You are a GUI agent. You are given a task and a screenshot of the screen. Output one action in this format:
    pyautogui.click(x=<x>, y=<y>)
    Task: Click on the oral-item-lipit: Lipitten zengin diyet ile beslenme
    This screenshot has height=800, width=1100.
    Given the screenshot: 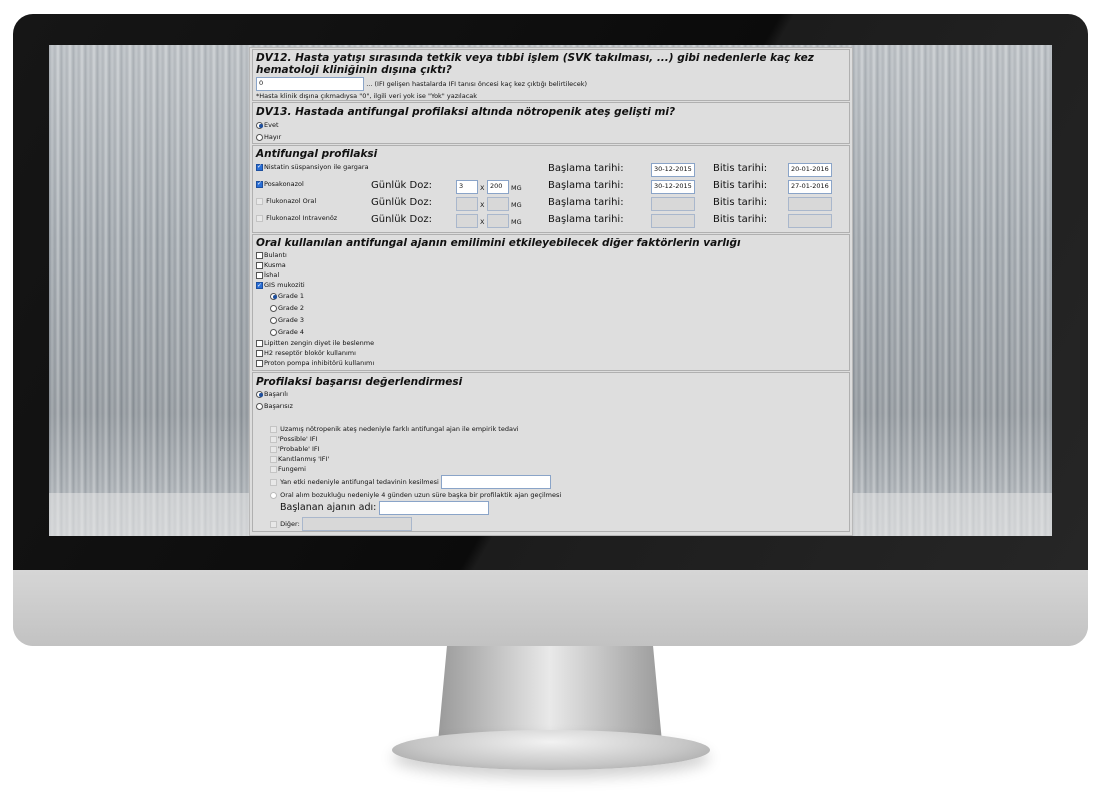 What is the action you would take?
    pyautogui.click(x=551, y=343)
    